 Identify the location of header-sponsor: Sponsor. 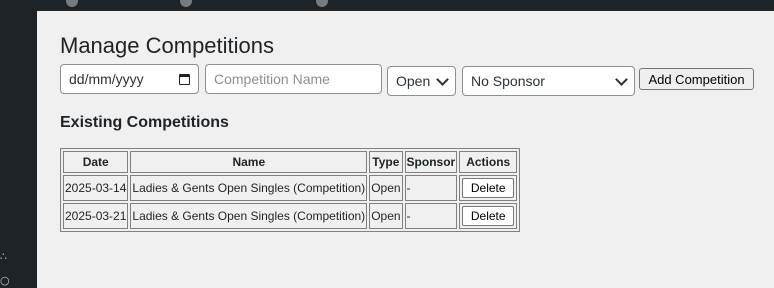
(431, 162).